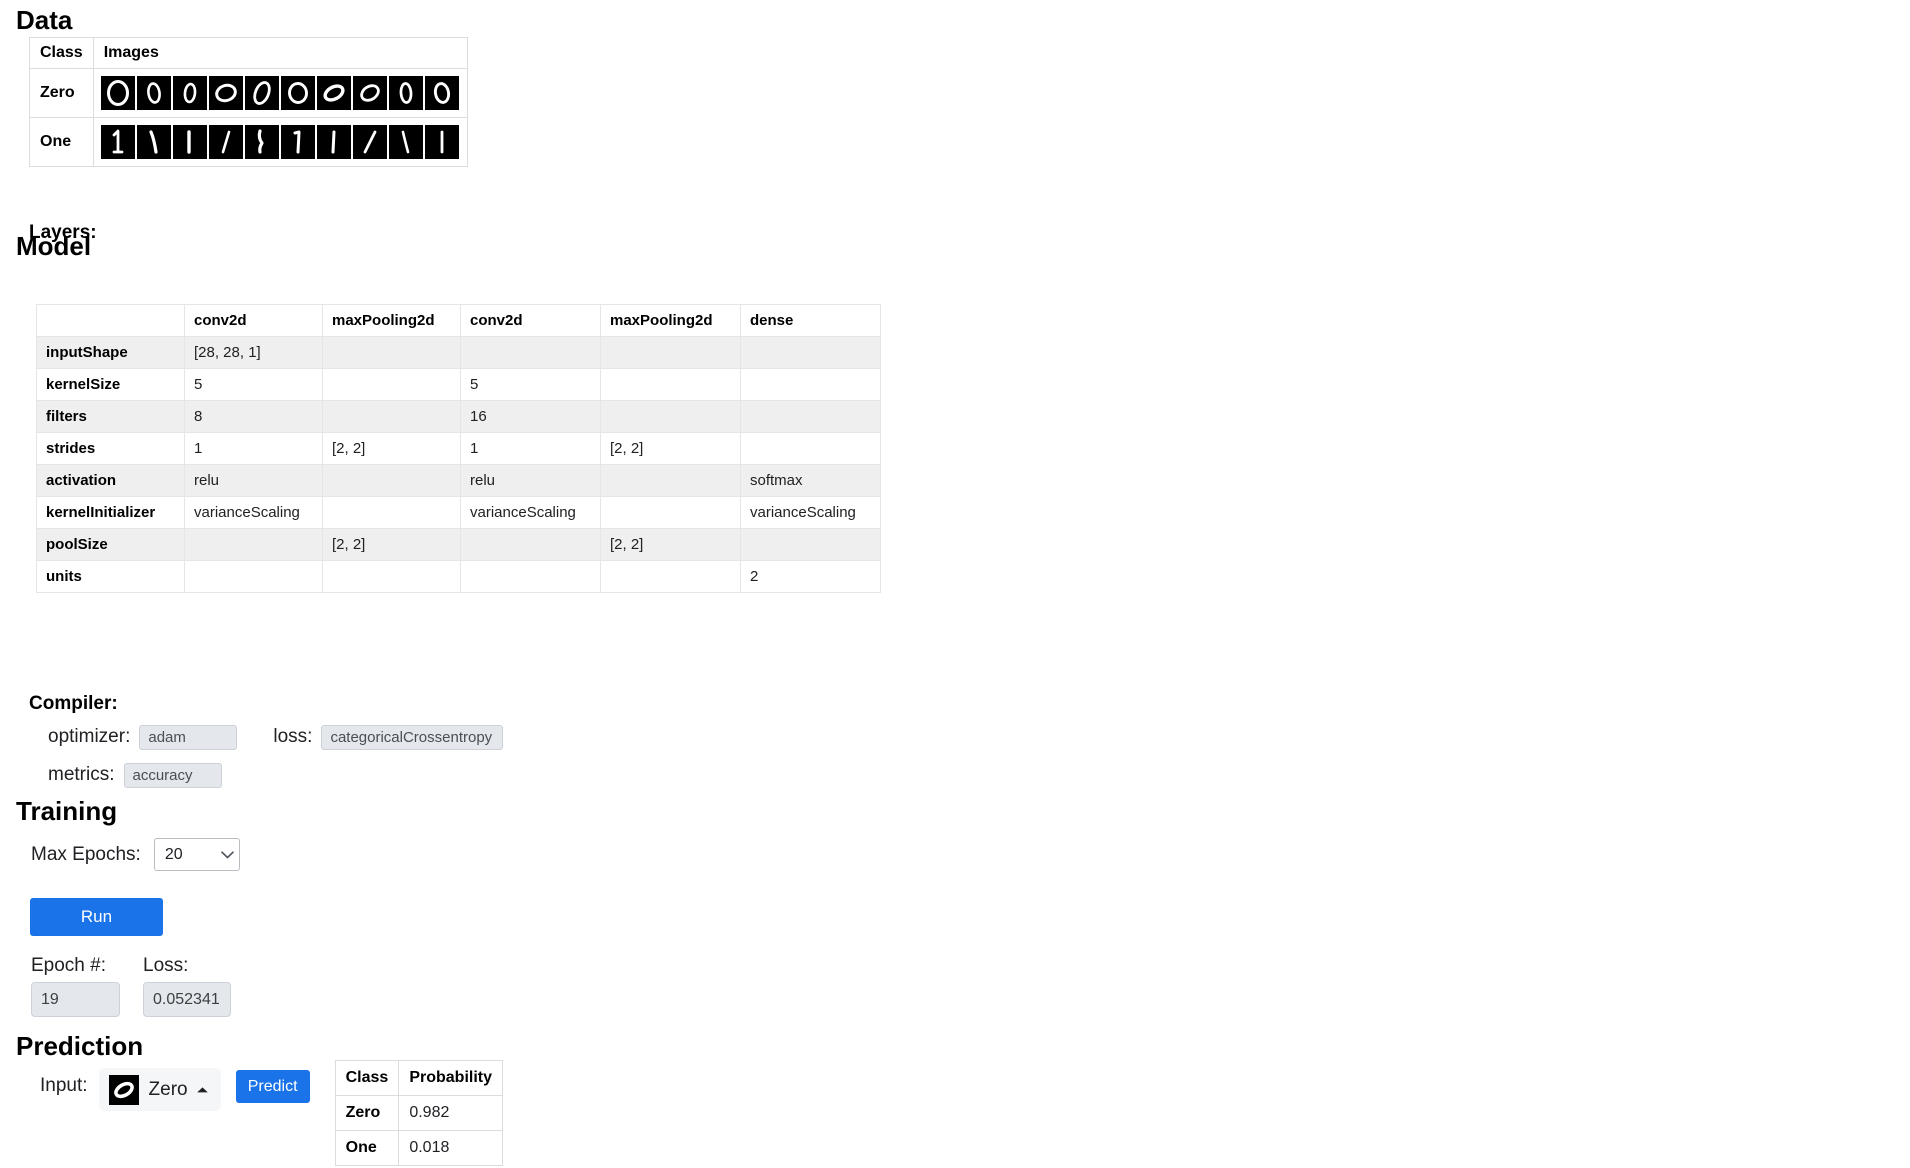  What do you see at coordinates (196, 854) in the screenshot?
I see `max-epochs-select: 20` at bounding box center [196, 854].